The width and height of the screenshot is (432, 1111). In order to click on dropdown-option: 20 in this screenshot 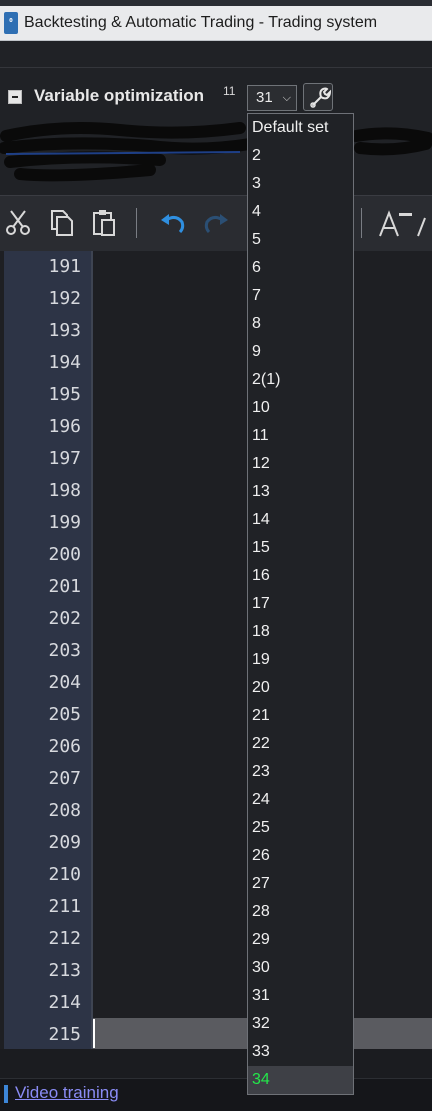, I will do `click(300, 688)`.